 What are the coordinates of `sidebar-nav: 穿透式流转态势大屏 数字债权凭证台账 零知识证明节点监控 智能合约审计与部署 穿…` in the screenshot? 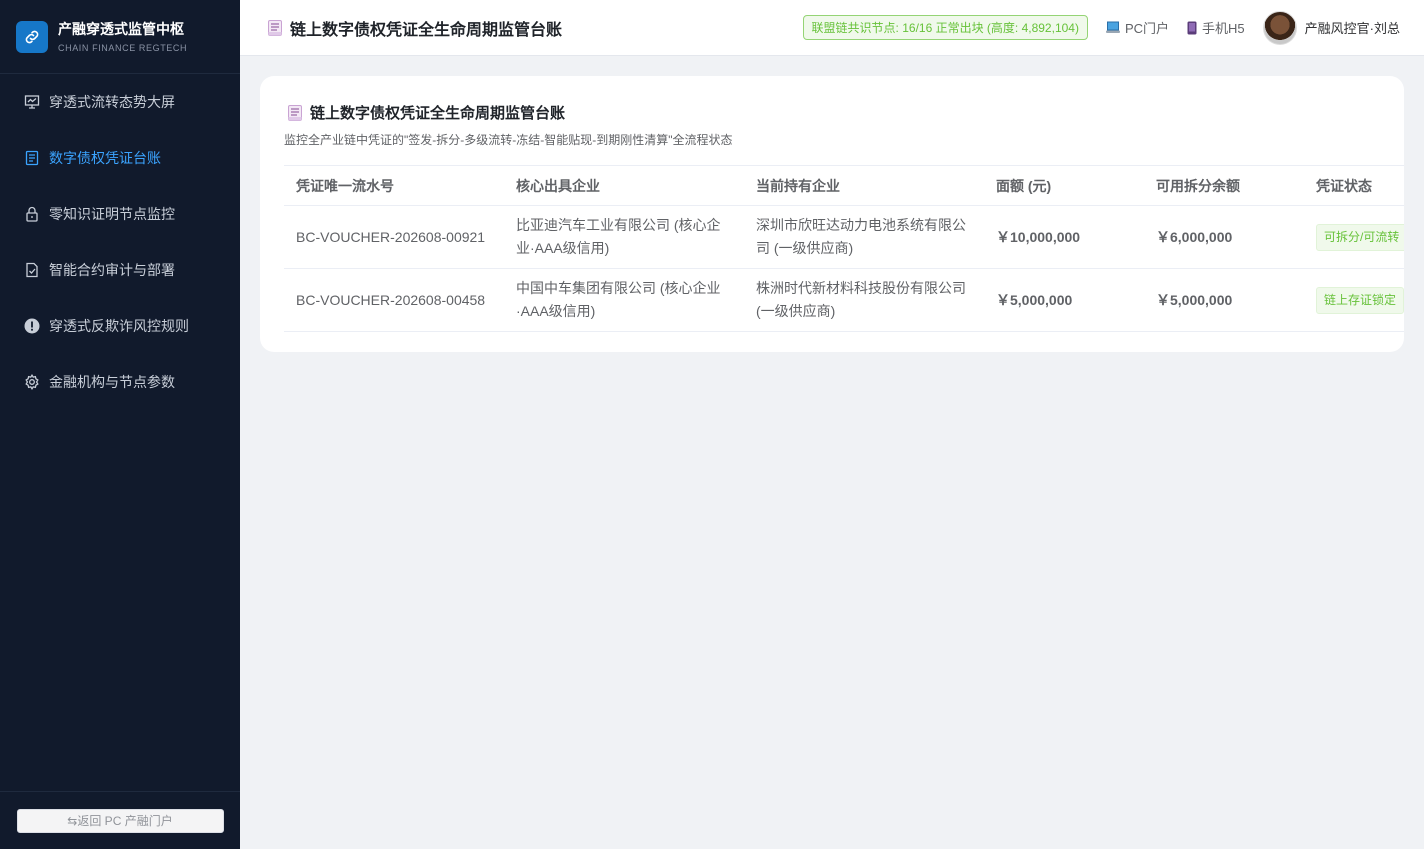 It's located at (120, 242).